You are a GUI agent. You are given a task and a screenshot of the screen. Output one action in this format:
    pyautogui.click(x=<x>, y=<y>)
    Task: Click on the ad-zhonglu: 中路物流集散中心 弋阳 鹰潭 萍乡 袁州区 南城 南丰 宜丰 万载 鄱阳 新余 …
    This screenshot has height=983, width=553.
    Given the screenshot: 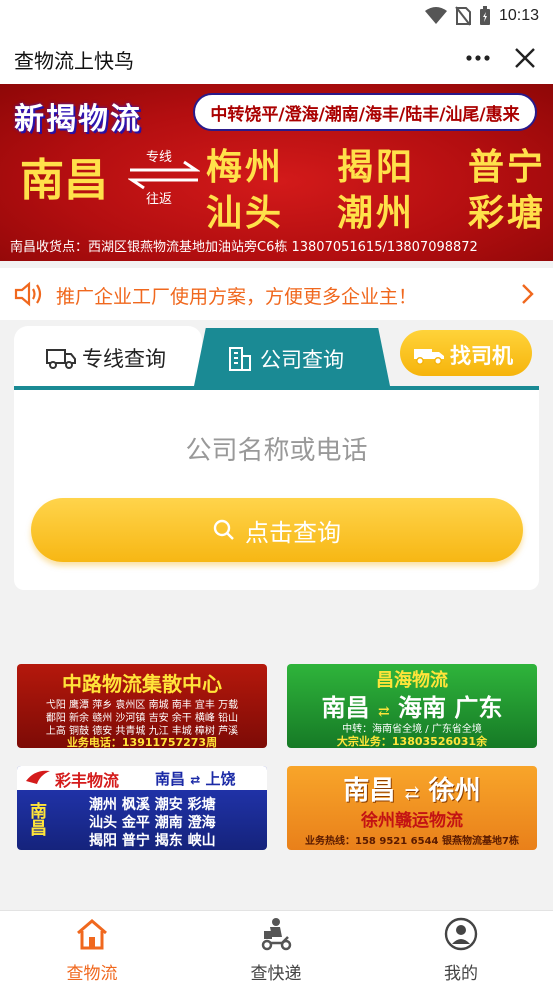 What is the action you would take?
    pyautogui.click(x=142, y=706)
    